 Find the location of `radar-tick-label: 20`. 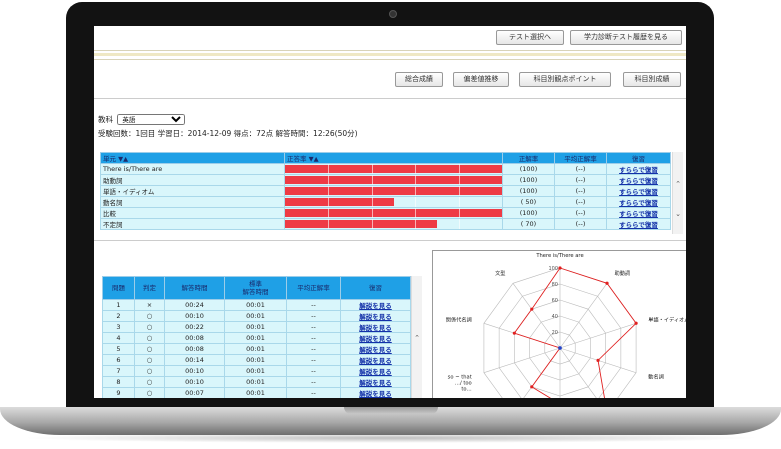

radar-tick-label: 20 is located at coordinates (555, 333).